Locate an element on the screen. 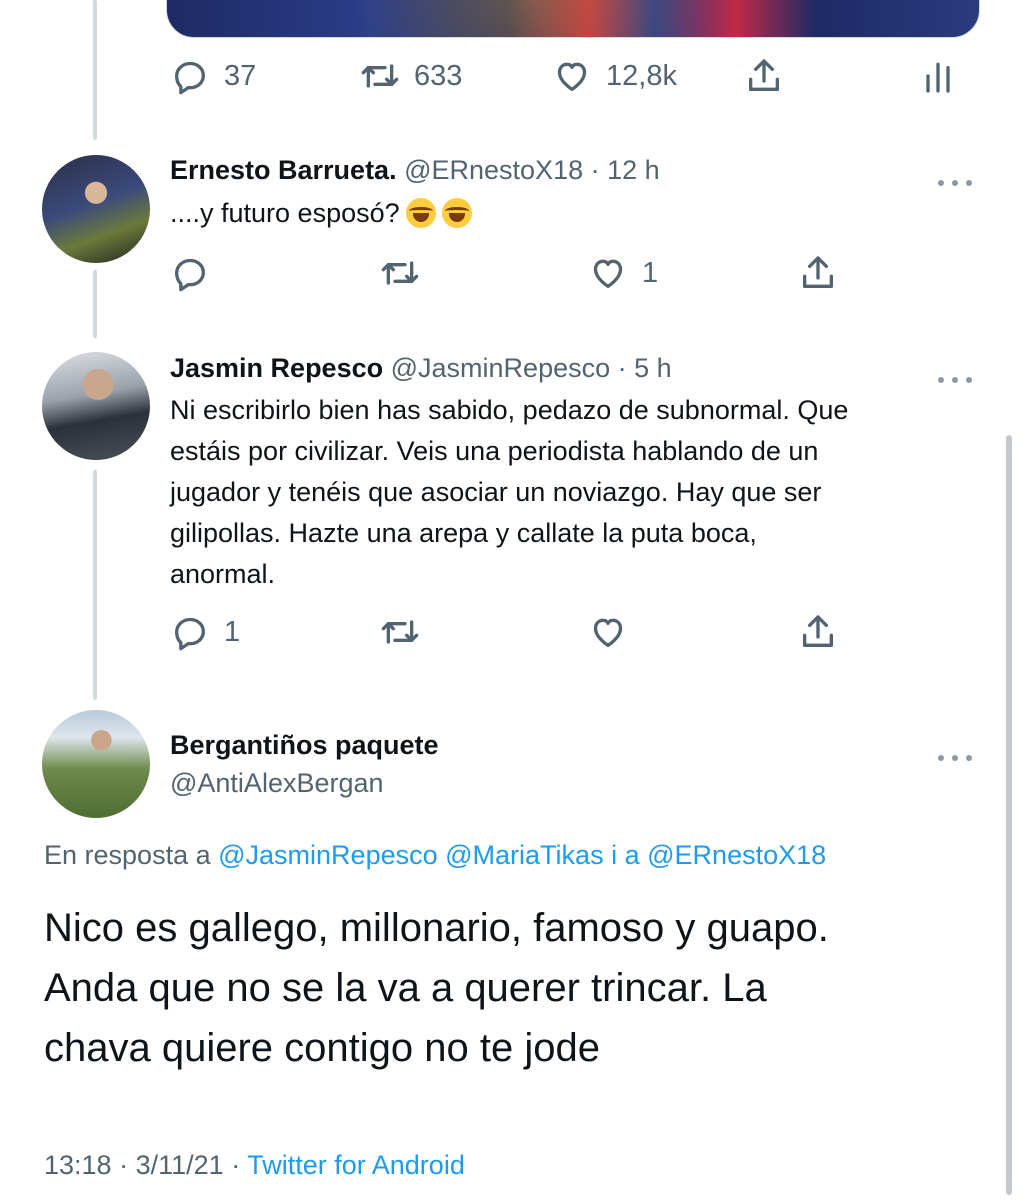  tweet-meta: 13:18 · 3/11/21 · Twitter for Android is located at coordinates (254, 1165).